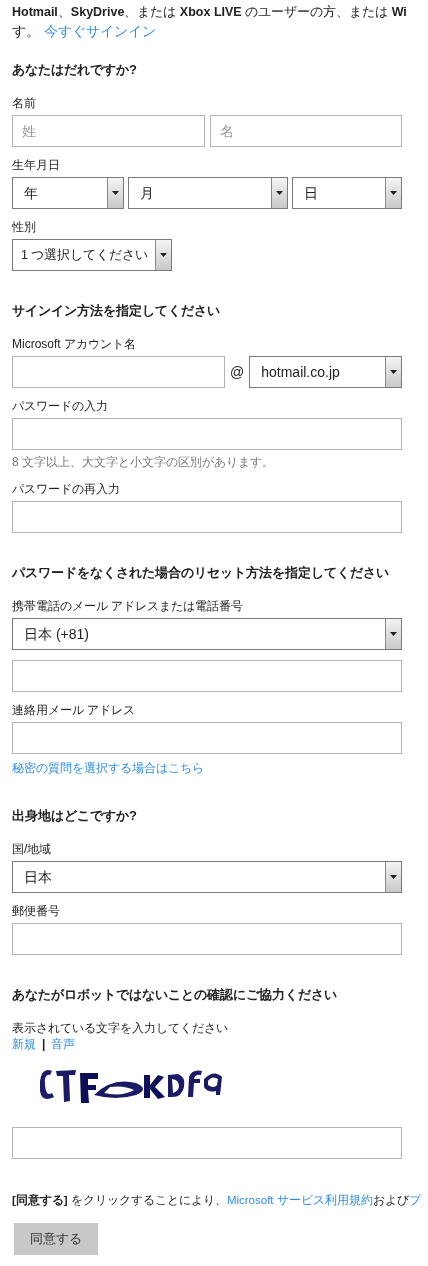  I want to click on terms-text: [同意する] をクリックすることにより、Microsoft サービス利用規約およびプ, so click(216, 1201).